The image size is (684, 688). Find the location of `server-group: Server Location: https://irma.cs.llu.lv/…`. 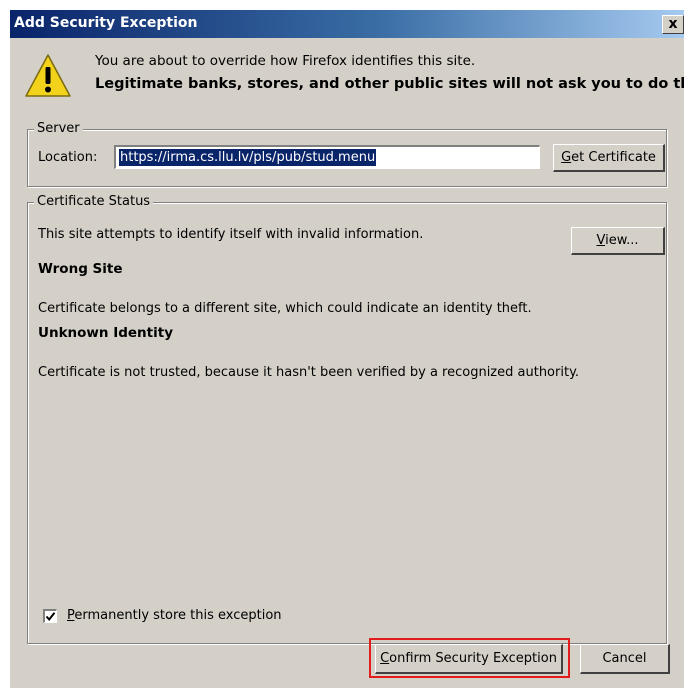

server-group: Server Location: https://irma.cs.llu.lv/… is located at coordinates (347, 154).